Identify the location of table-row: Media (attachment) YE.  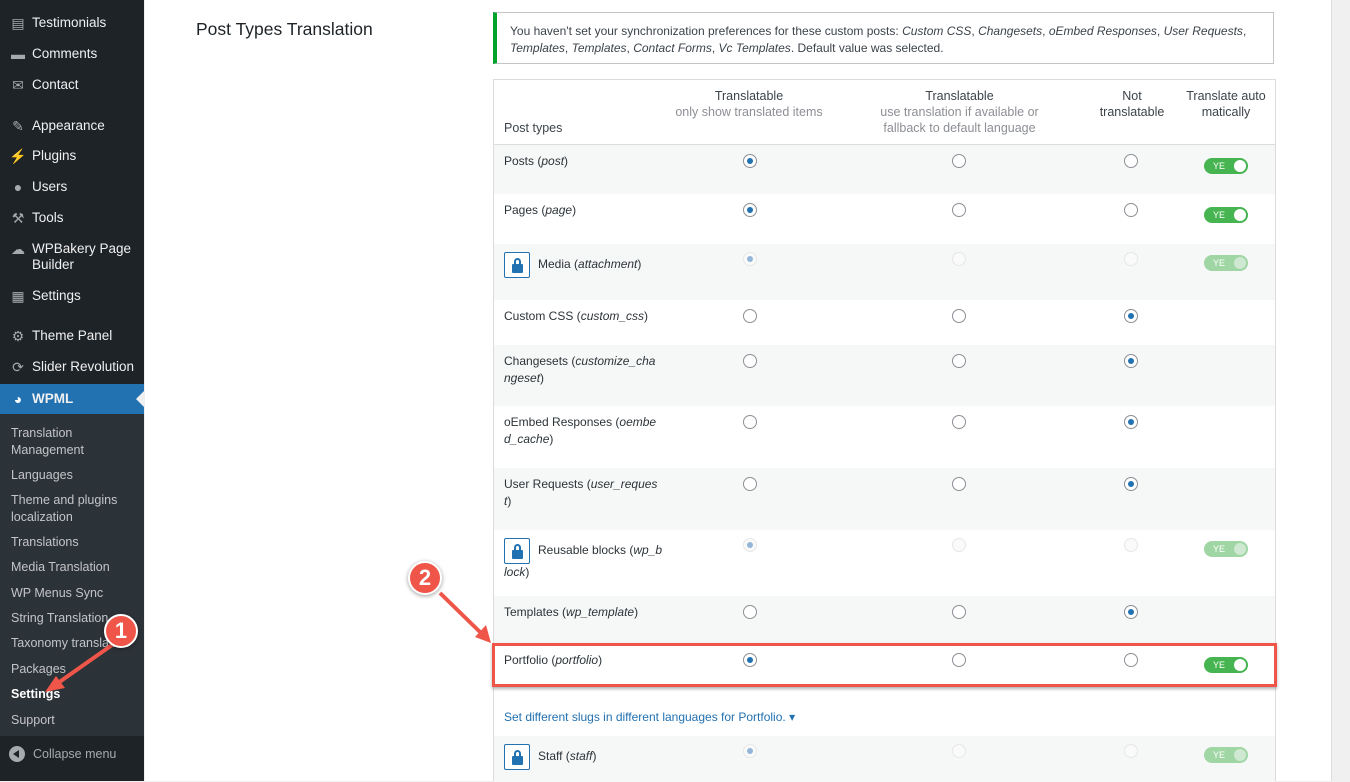
(884, 272).